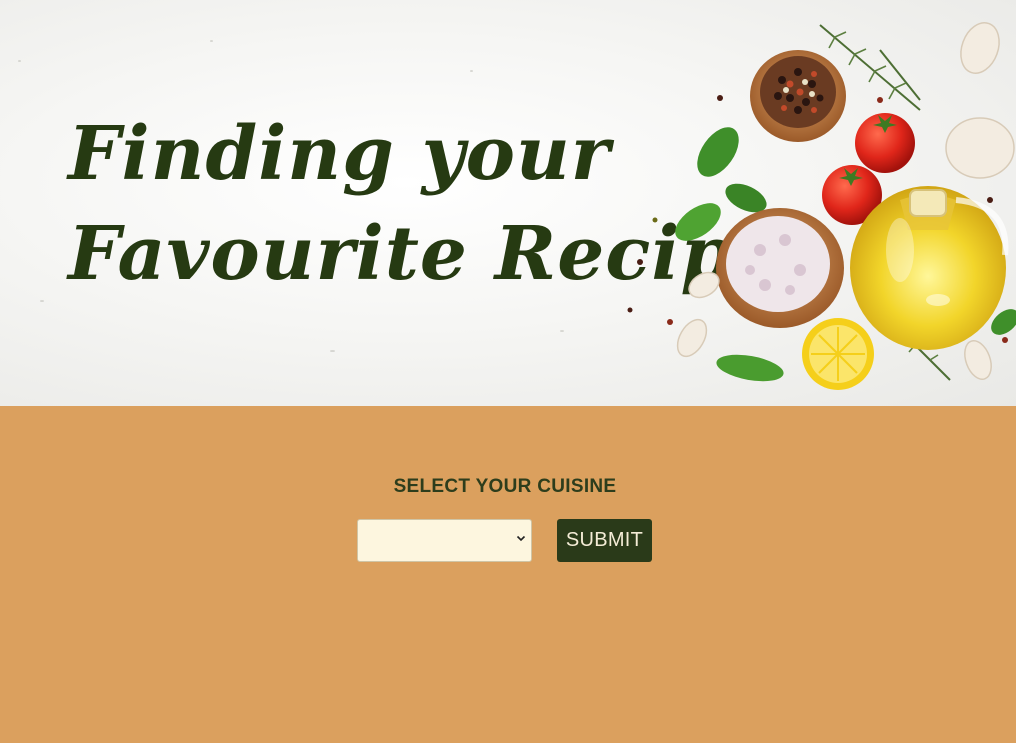 Image resolution: width=1016 pixels, height=743 pixels. What do you see at coordinates (798, 96) in the screenshot?
I see `pepper-bowl` at bounding box center [798, 96].